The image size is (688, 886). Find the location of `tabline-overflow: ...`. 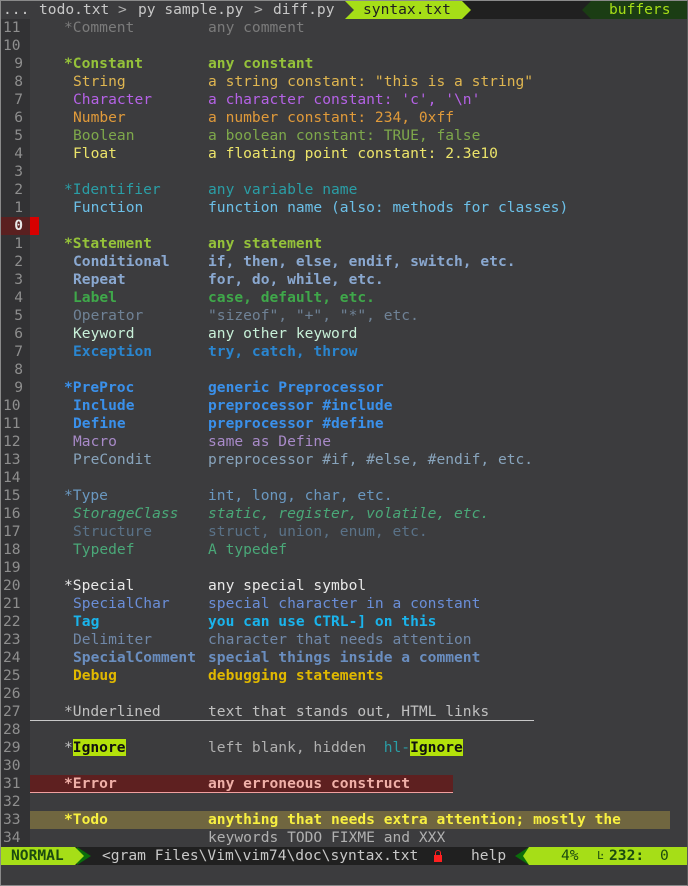

tabline-overflow: ... is located at coordinates (16, 10).